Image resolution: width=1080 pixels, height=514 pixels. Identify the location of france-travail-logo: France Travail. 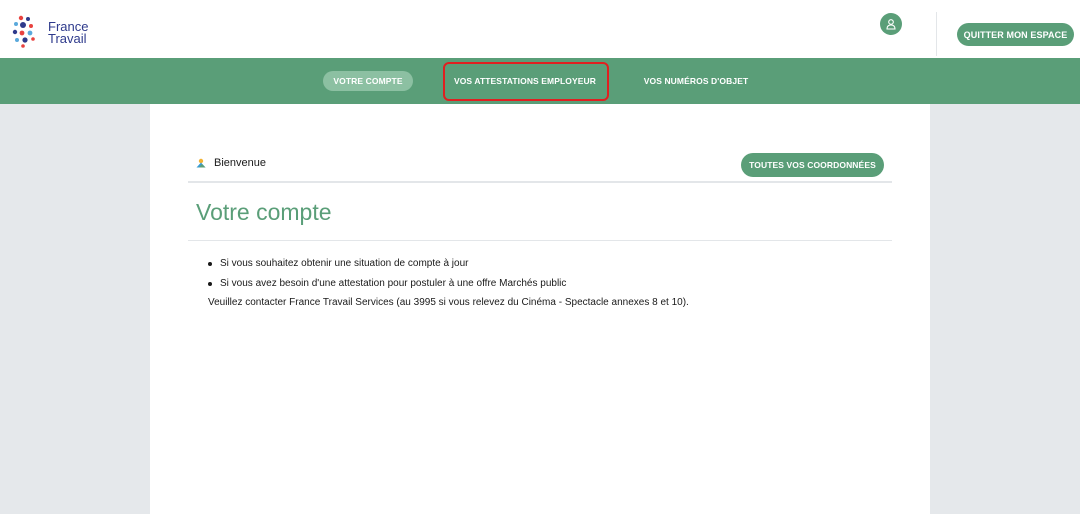
(52, 32).